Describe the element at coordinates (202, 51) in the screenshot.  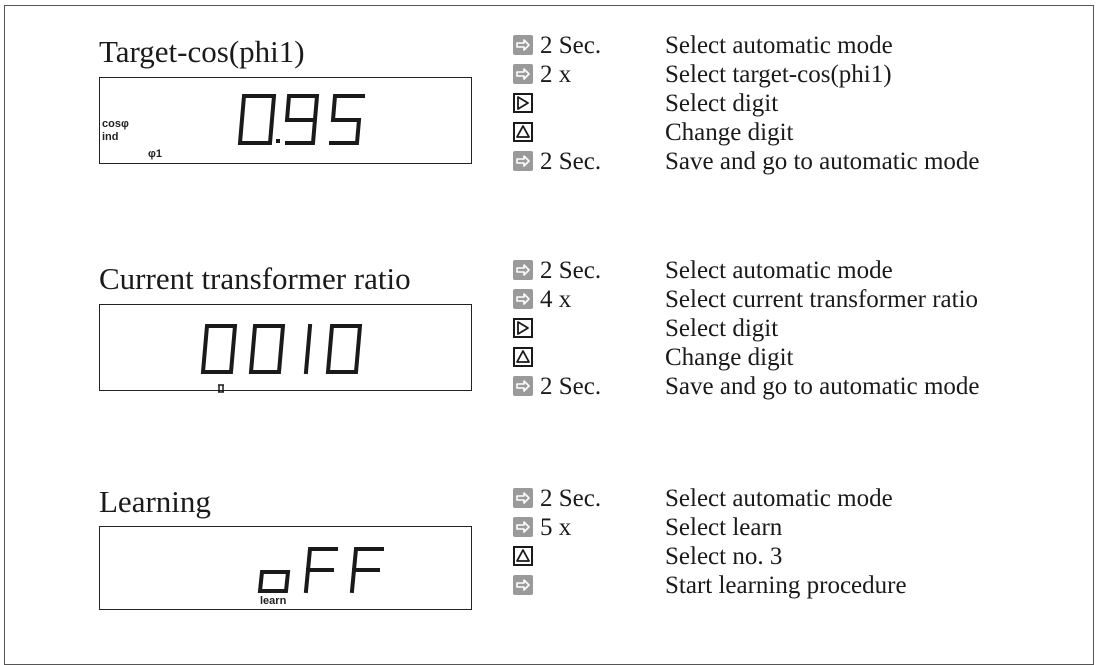
I see `section-title: Target-cos(phi1)` at that location.